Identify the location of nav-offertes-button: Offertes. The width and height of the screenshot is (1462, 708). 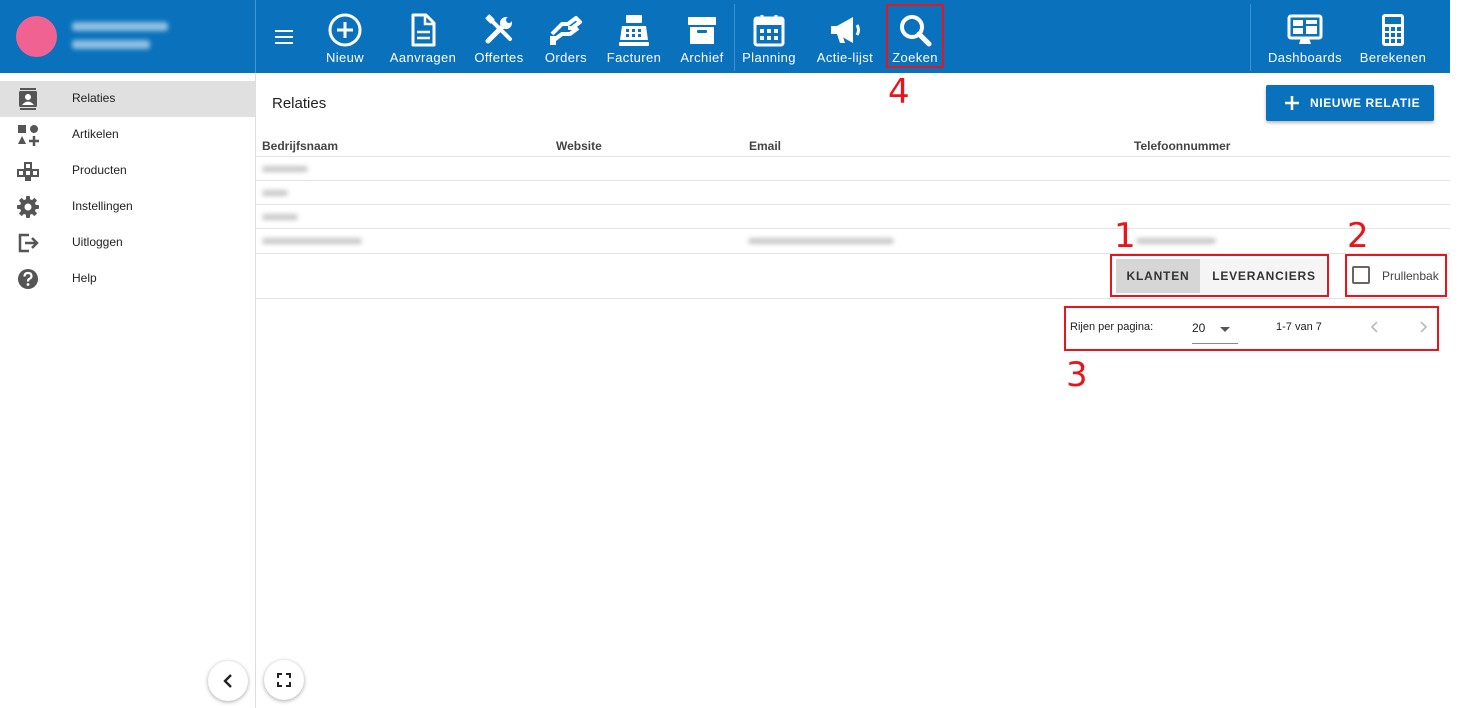
(499, 36).